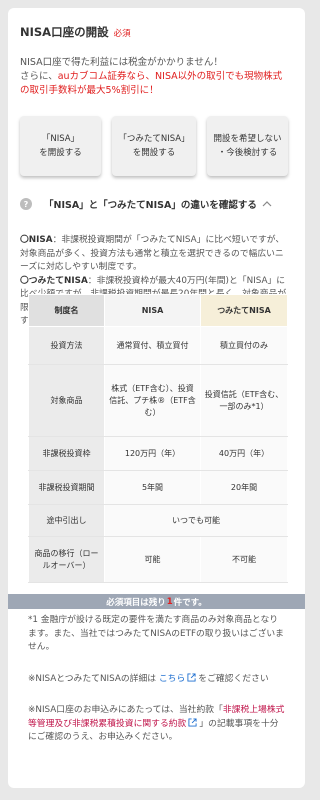 The width and height of the screenshot is (320, 800). I want to click on nisa-cell: 120万円（年）, so click(152, 453).